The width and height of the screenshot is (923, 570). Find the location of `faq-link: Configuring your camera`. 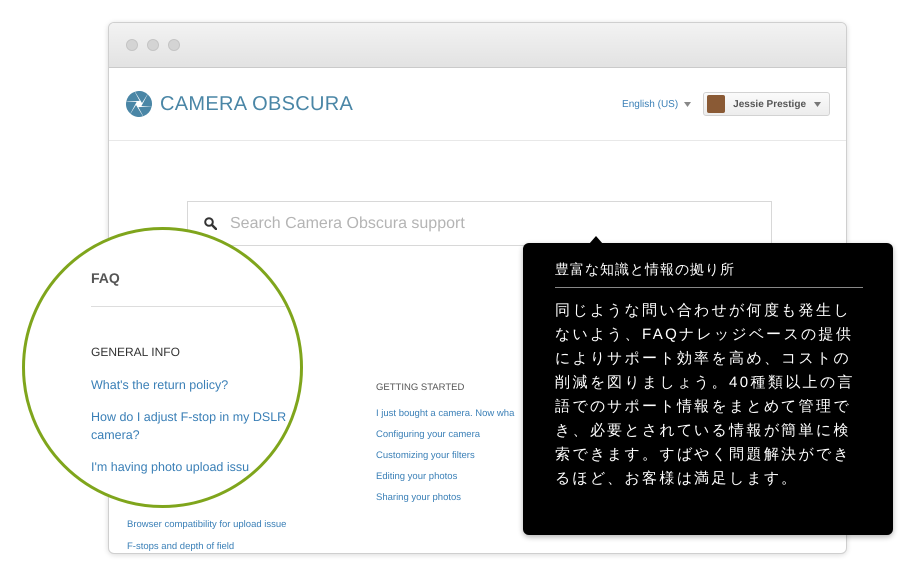

faq-link: Configuring your camera is located at coordinates (451, 434).